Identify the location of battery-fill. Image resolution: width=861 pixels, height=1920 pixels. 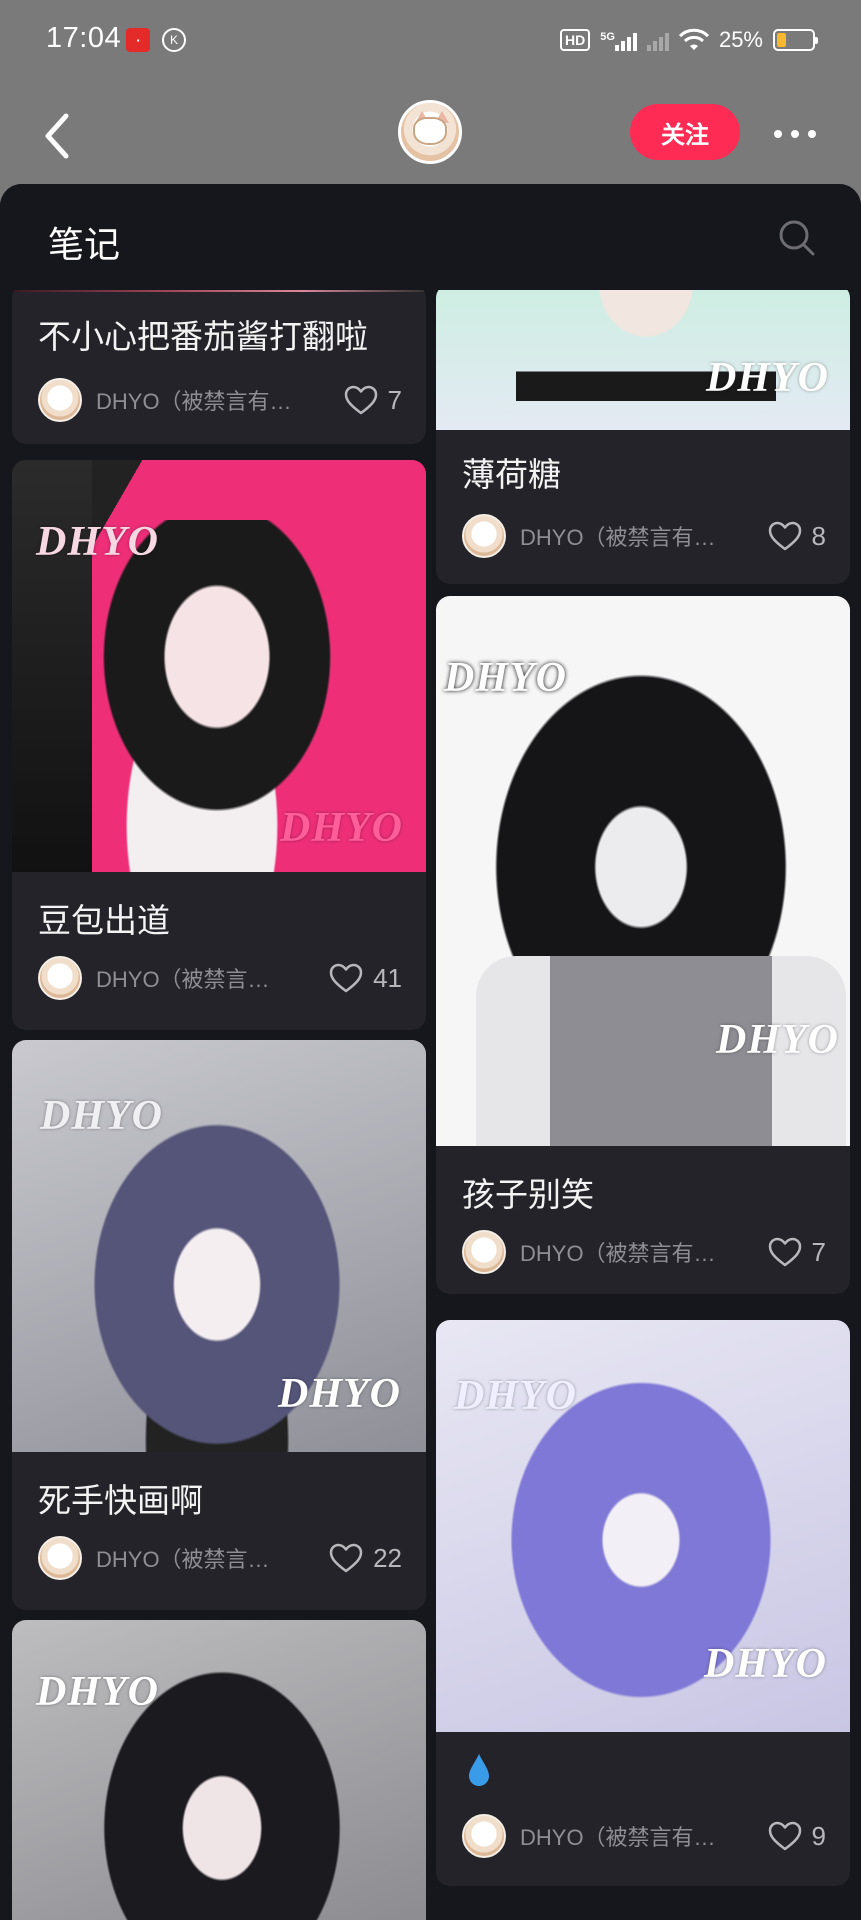
(781, 40).